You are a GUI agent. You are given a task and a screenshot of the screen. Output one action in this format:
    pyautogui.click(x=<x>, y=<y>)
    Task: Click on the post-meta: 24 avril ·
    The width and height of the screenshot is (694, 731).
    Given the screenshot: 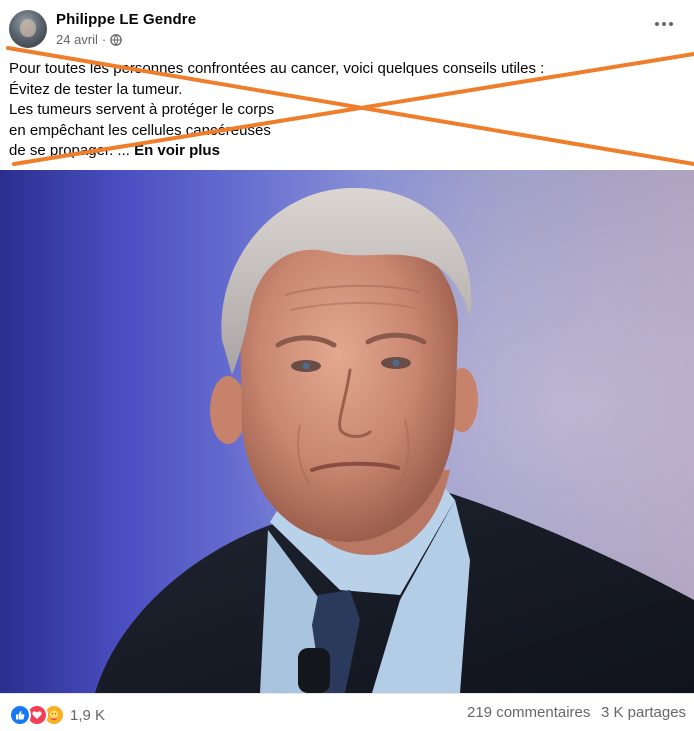 What is the action you would take?
    pyautogui.click(x=89, y=39)
    